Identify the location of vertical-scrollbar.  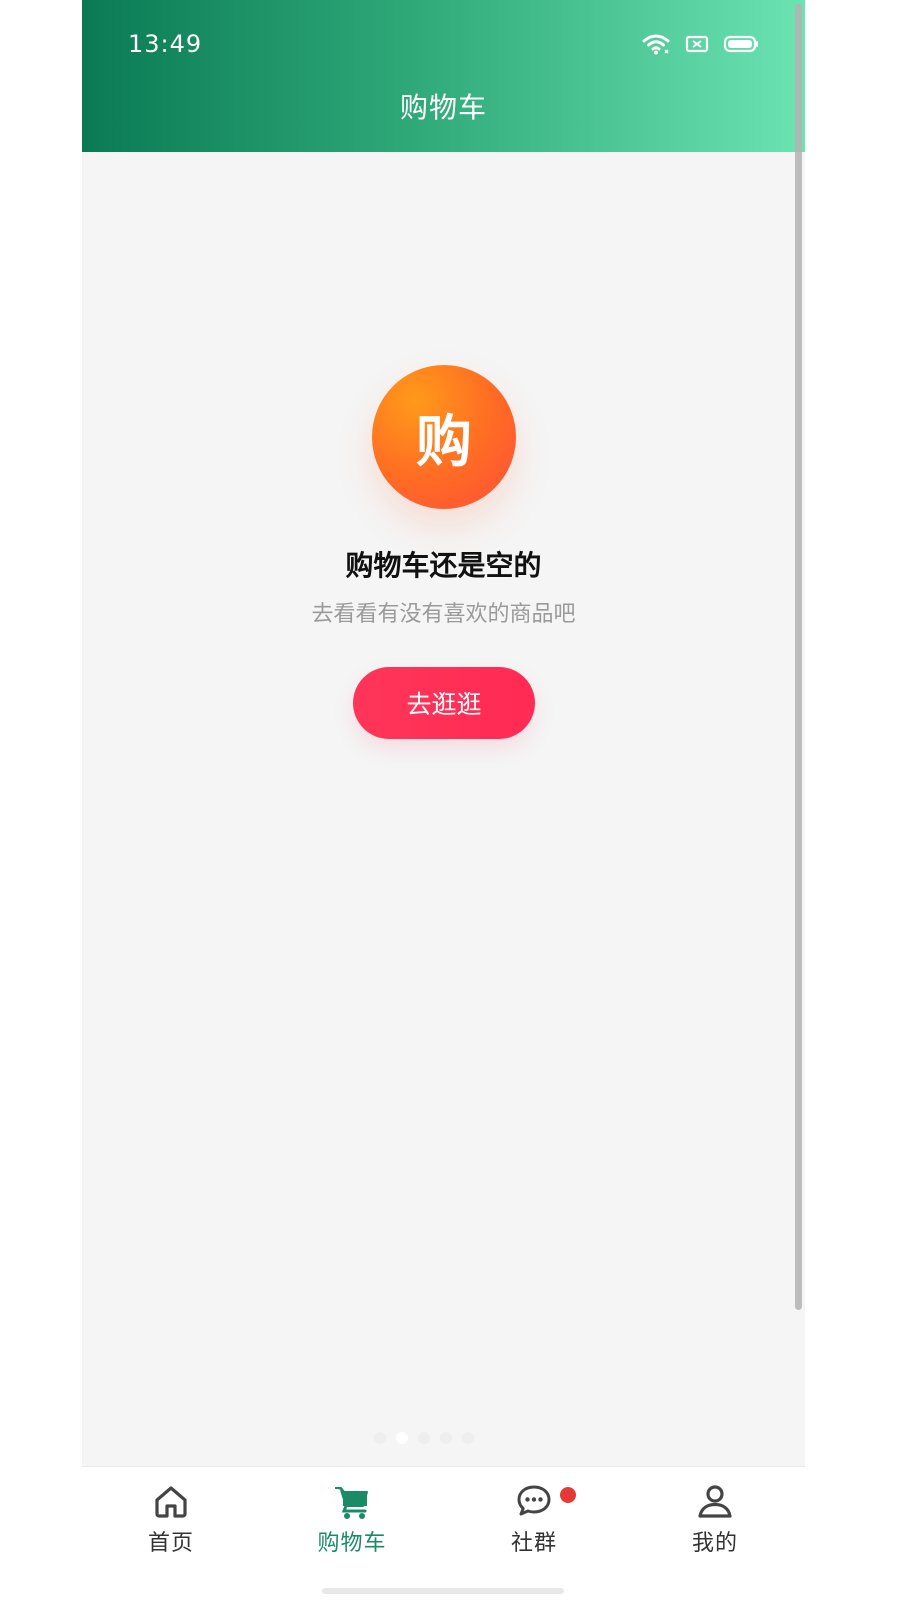
(798, 657).